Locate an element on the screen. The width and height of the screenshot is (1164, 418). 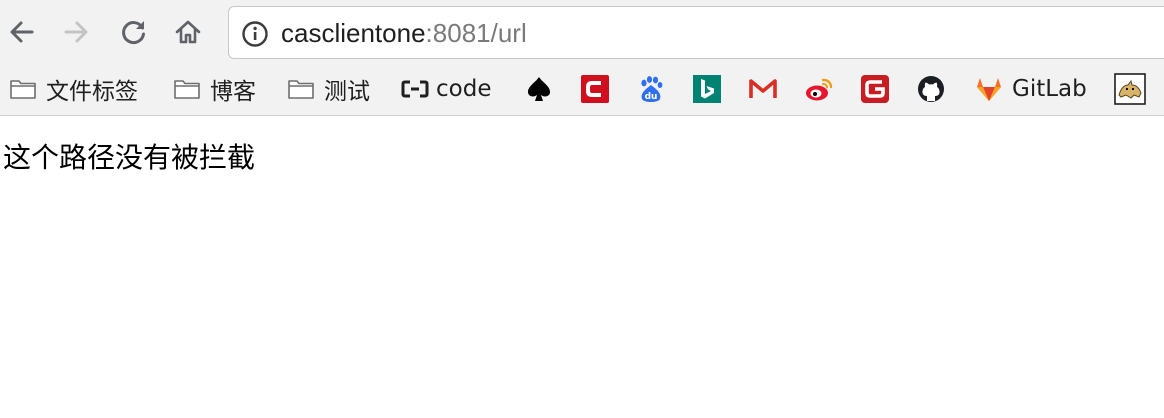
baidu-icon: du is located at coordinates (652, 89).